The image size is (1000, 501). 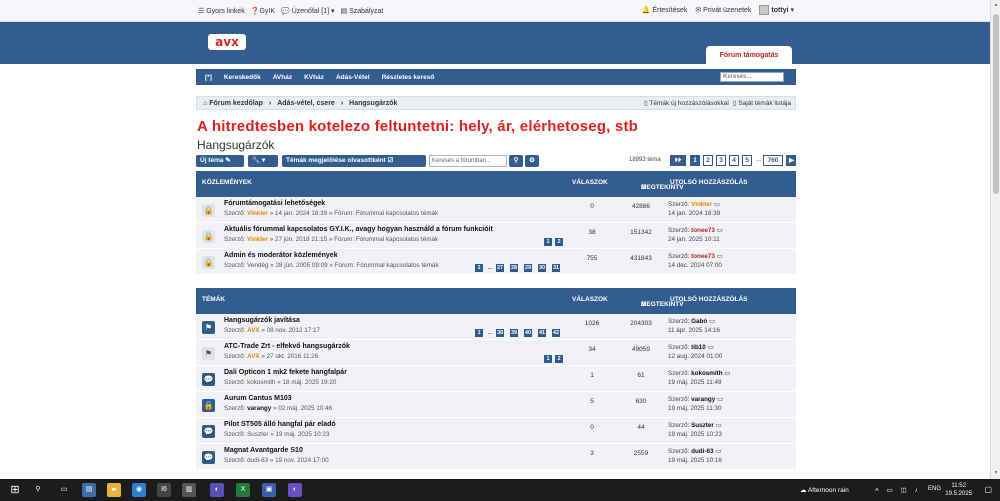 I want to click on message-board-link: 💬 Üzenőfal [1] ▾, so click(x=308, y=11).